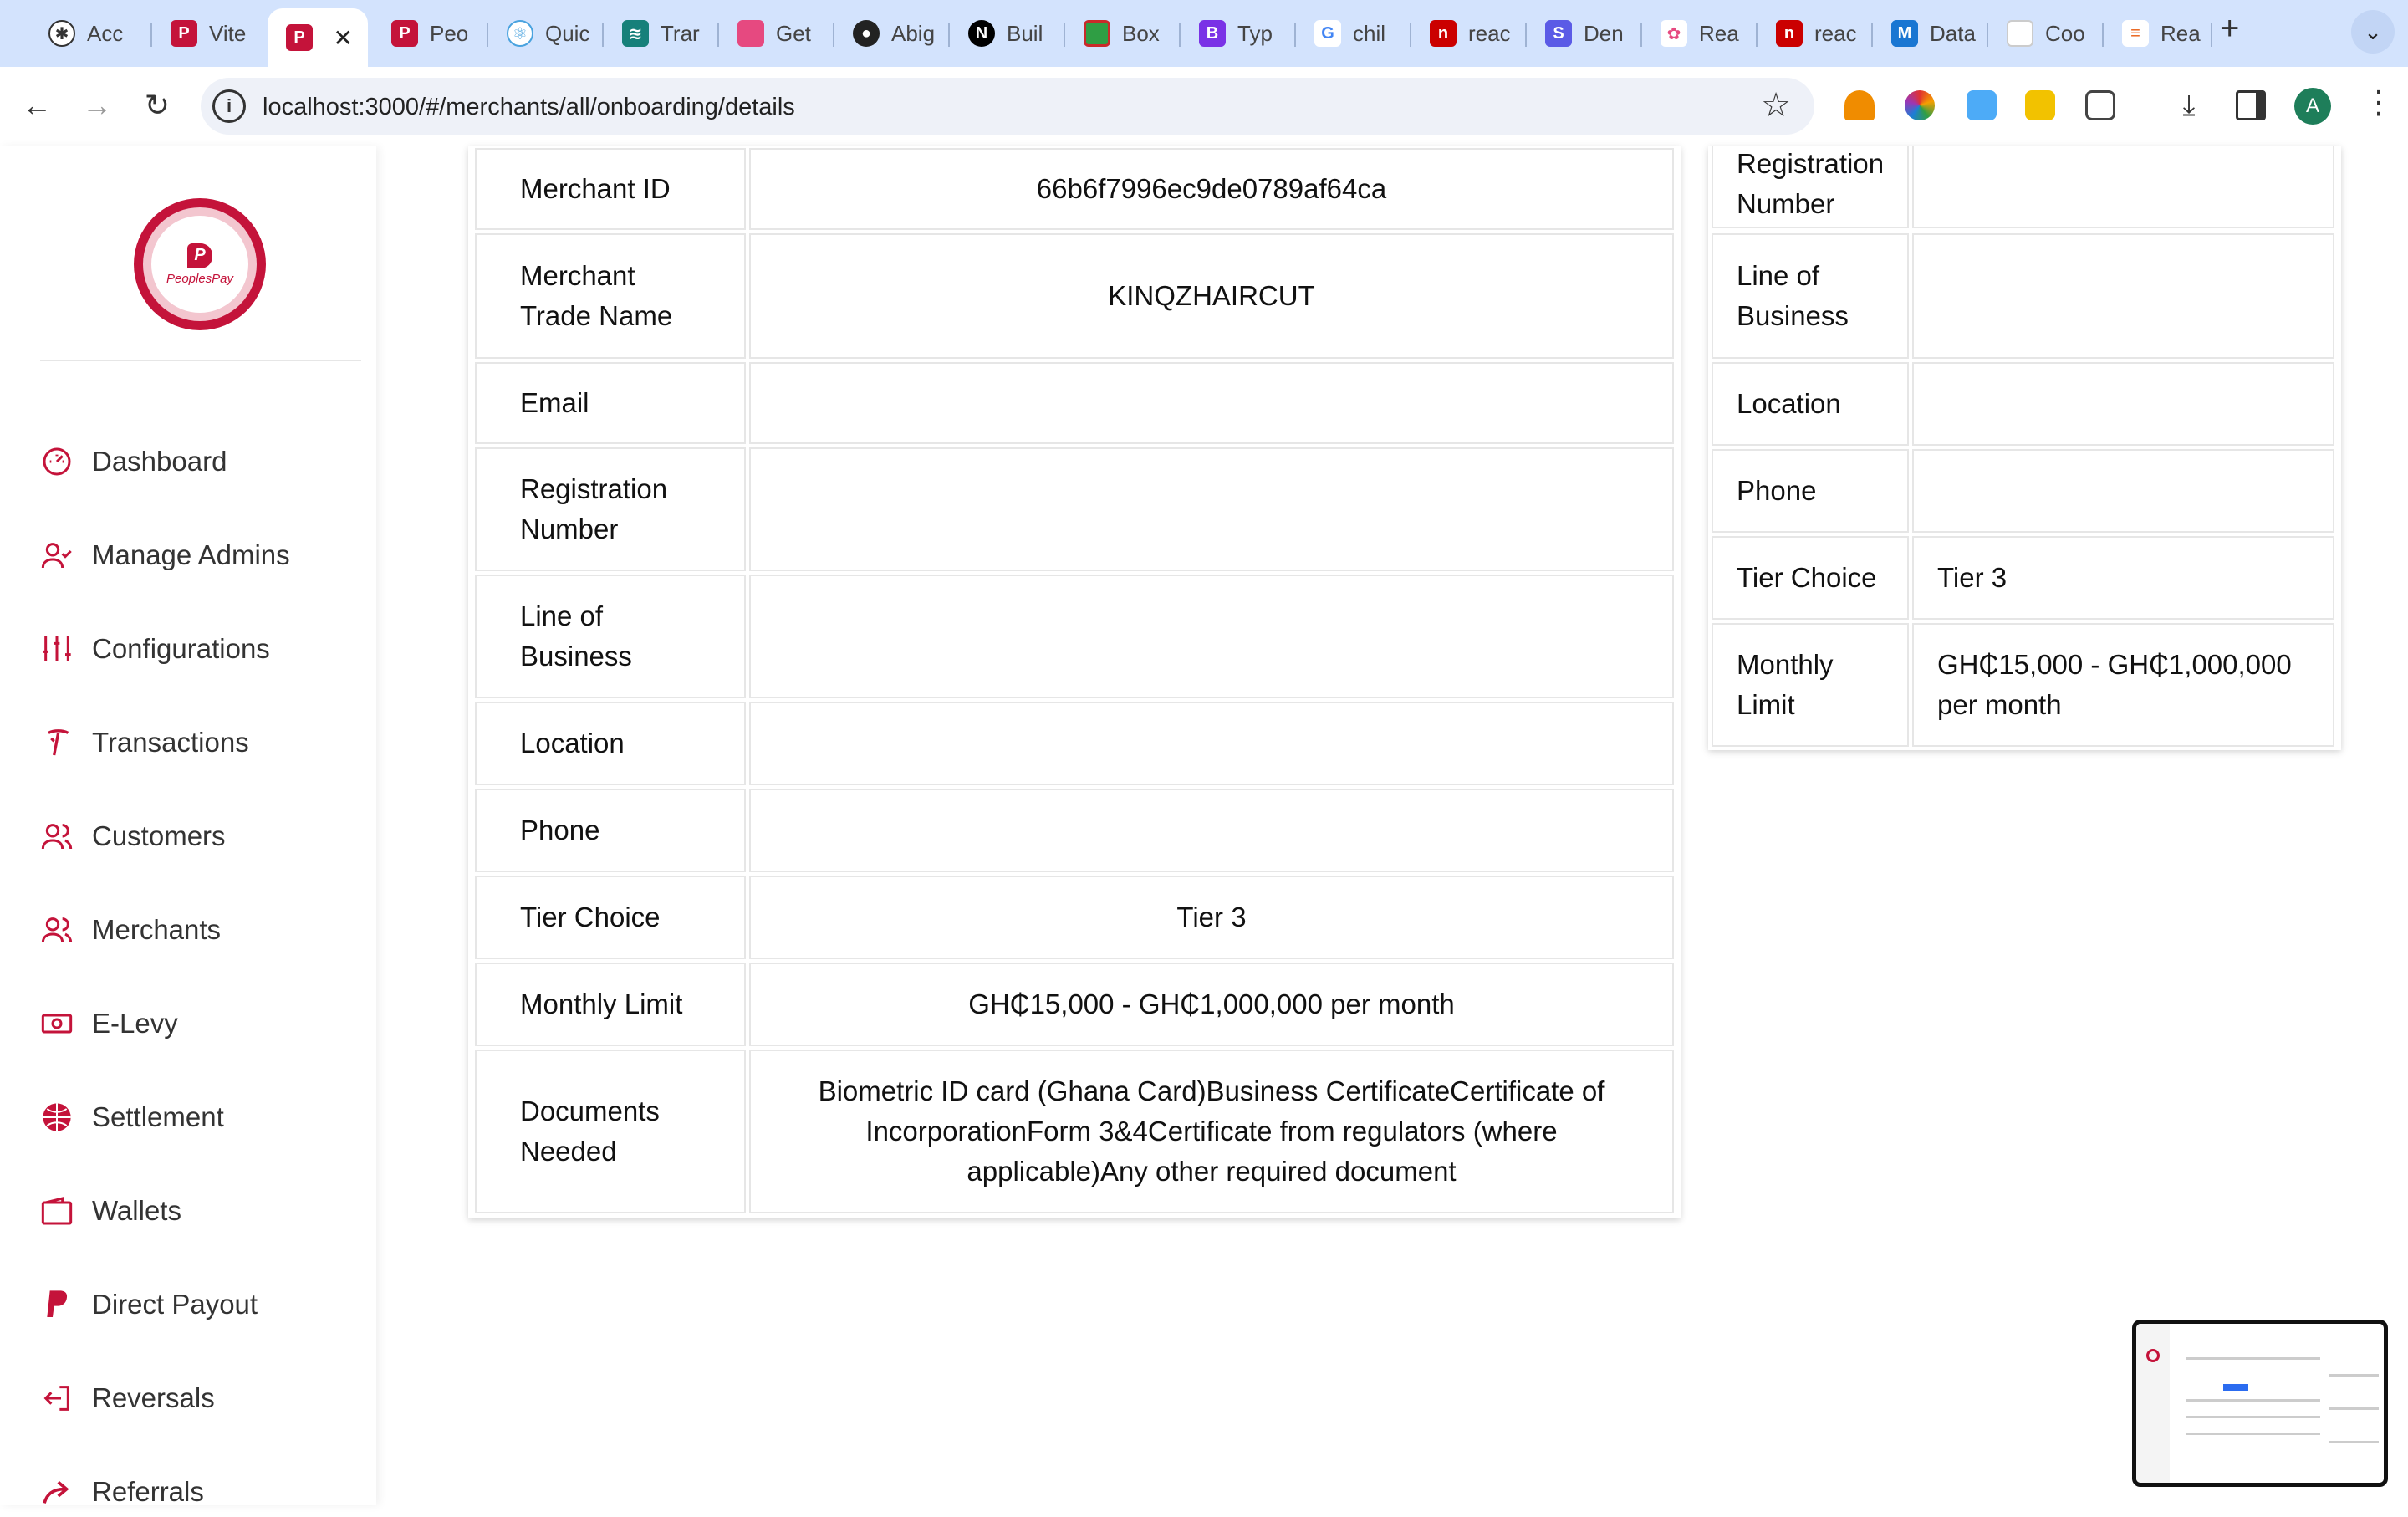 This screenshot has width=2408, height=1517. I want to click on logout-icon, so click(56, 1399).